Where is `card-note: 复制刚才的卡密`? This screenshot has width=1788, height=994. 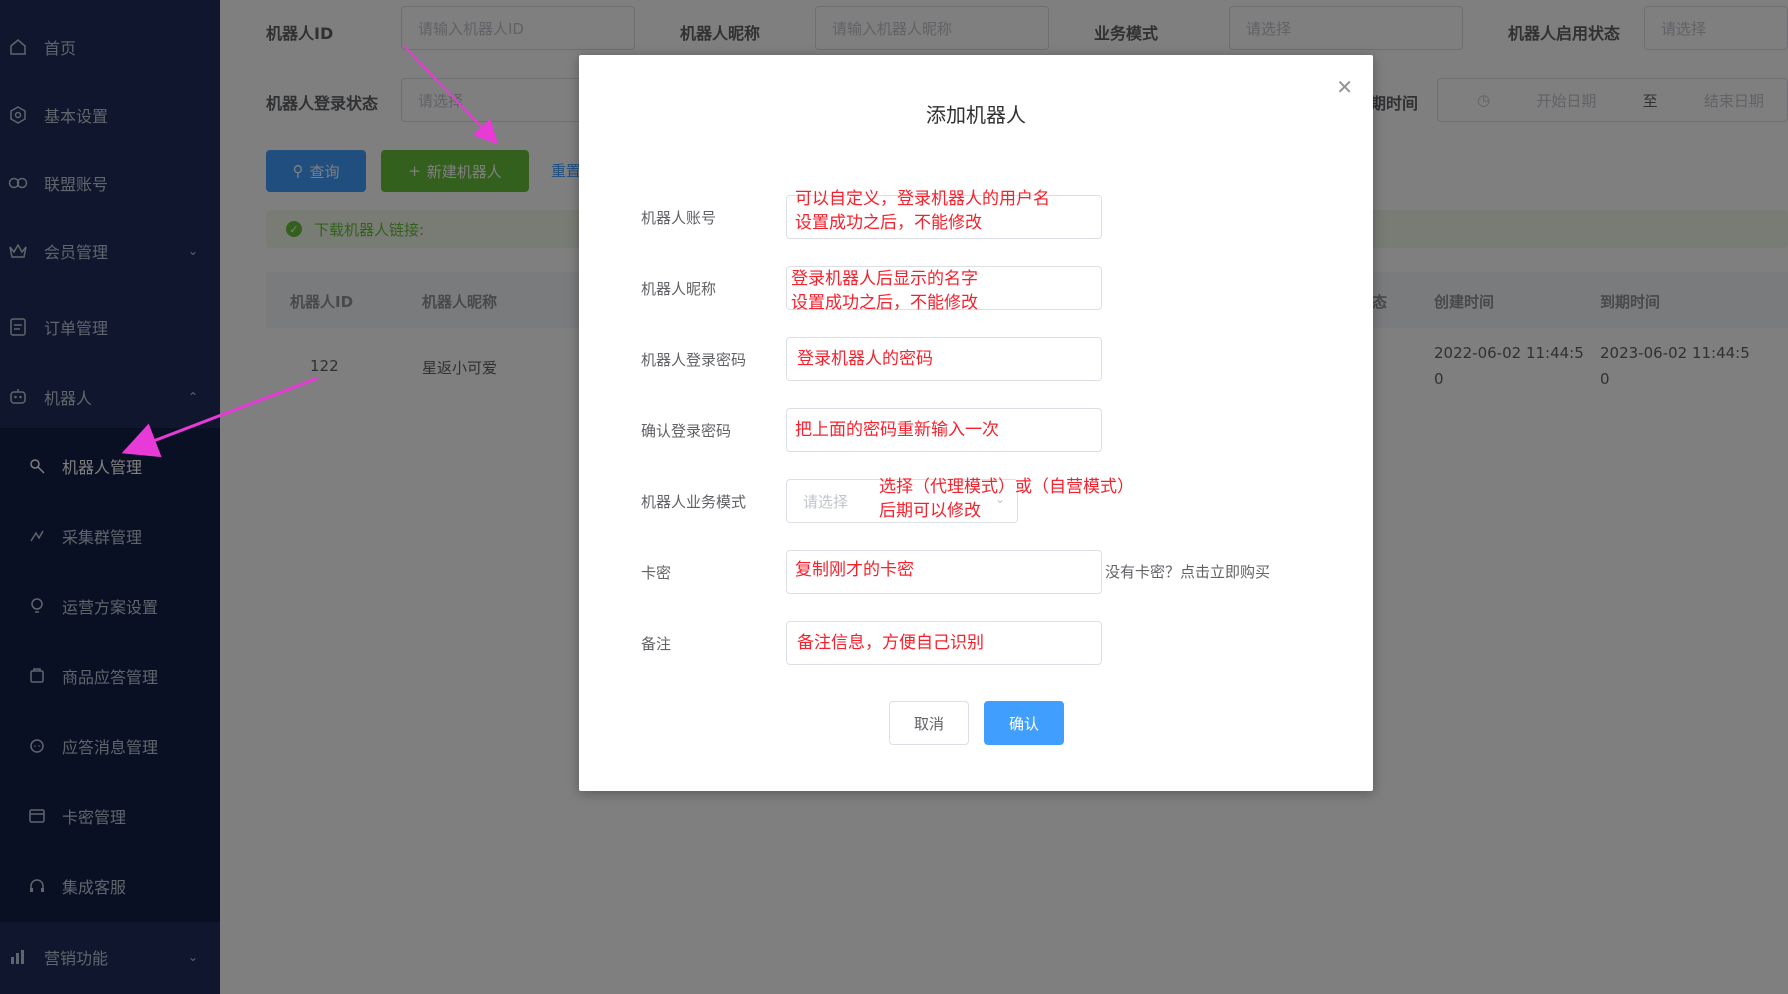 card-note: 复制刚才的卡密 is located at coordinates (854, 570).